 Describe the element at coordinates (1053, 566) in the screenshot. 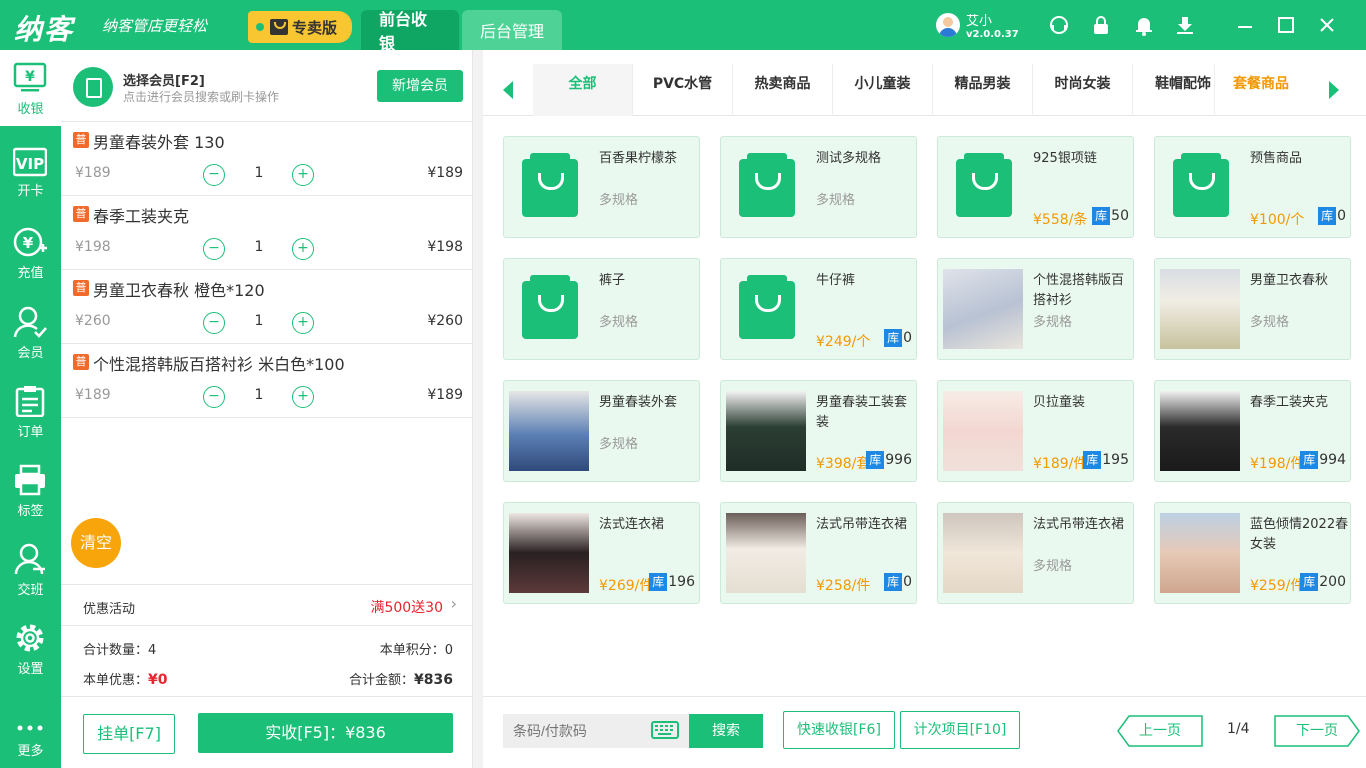

I see `product-spec: 多规格` at that location.